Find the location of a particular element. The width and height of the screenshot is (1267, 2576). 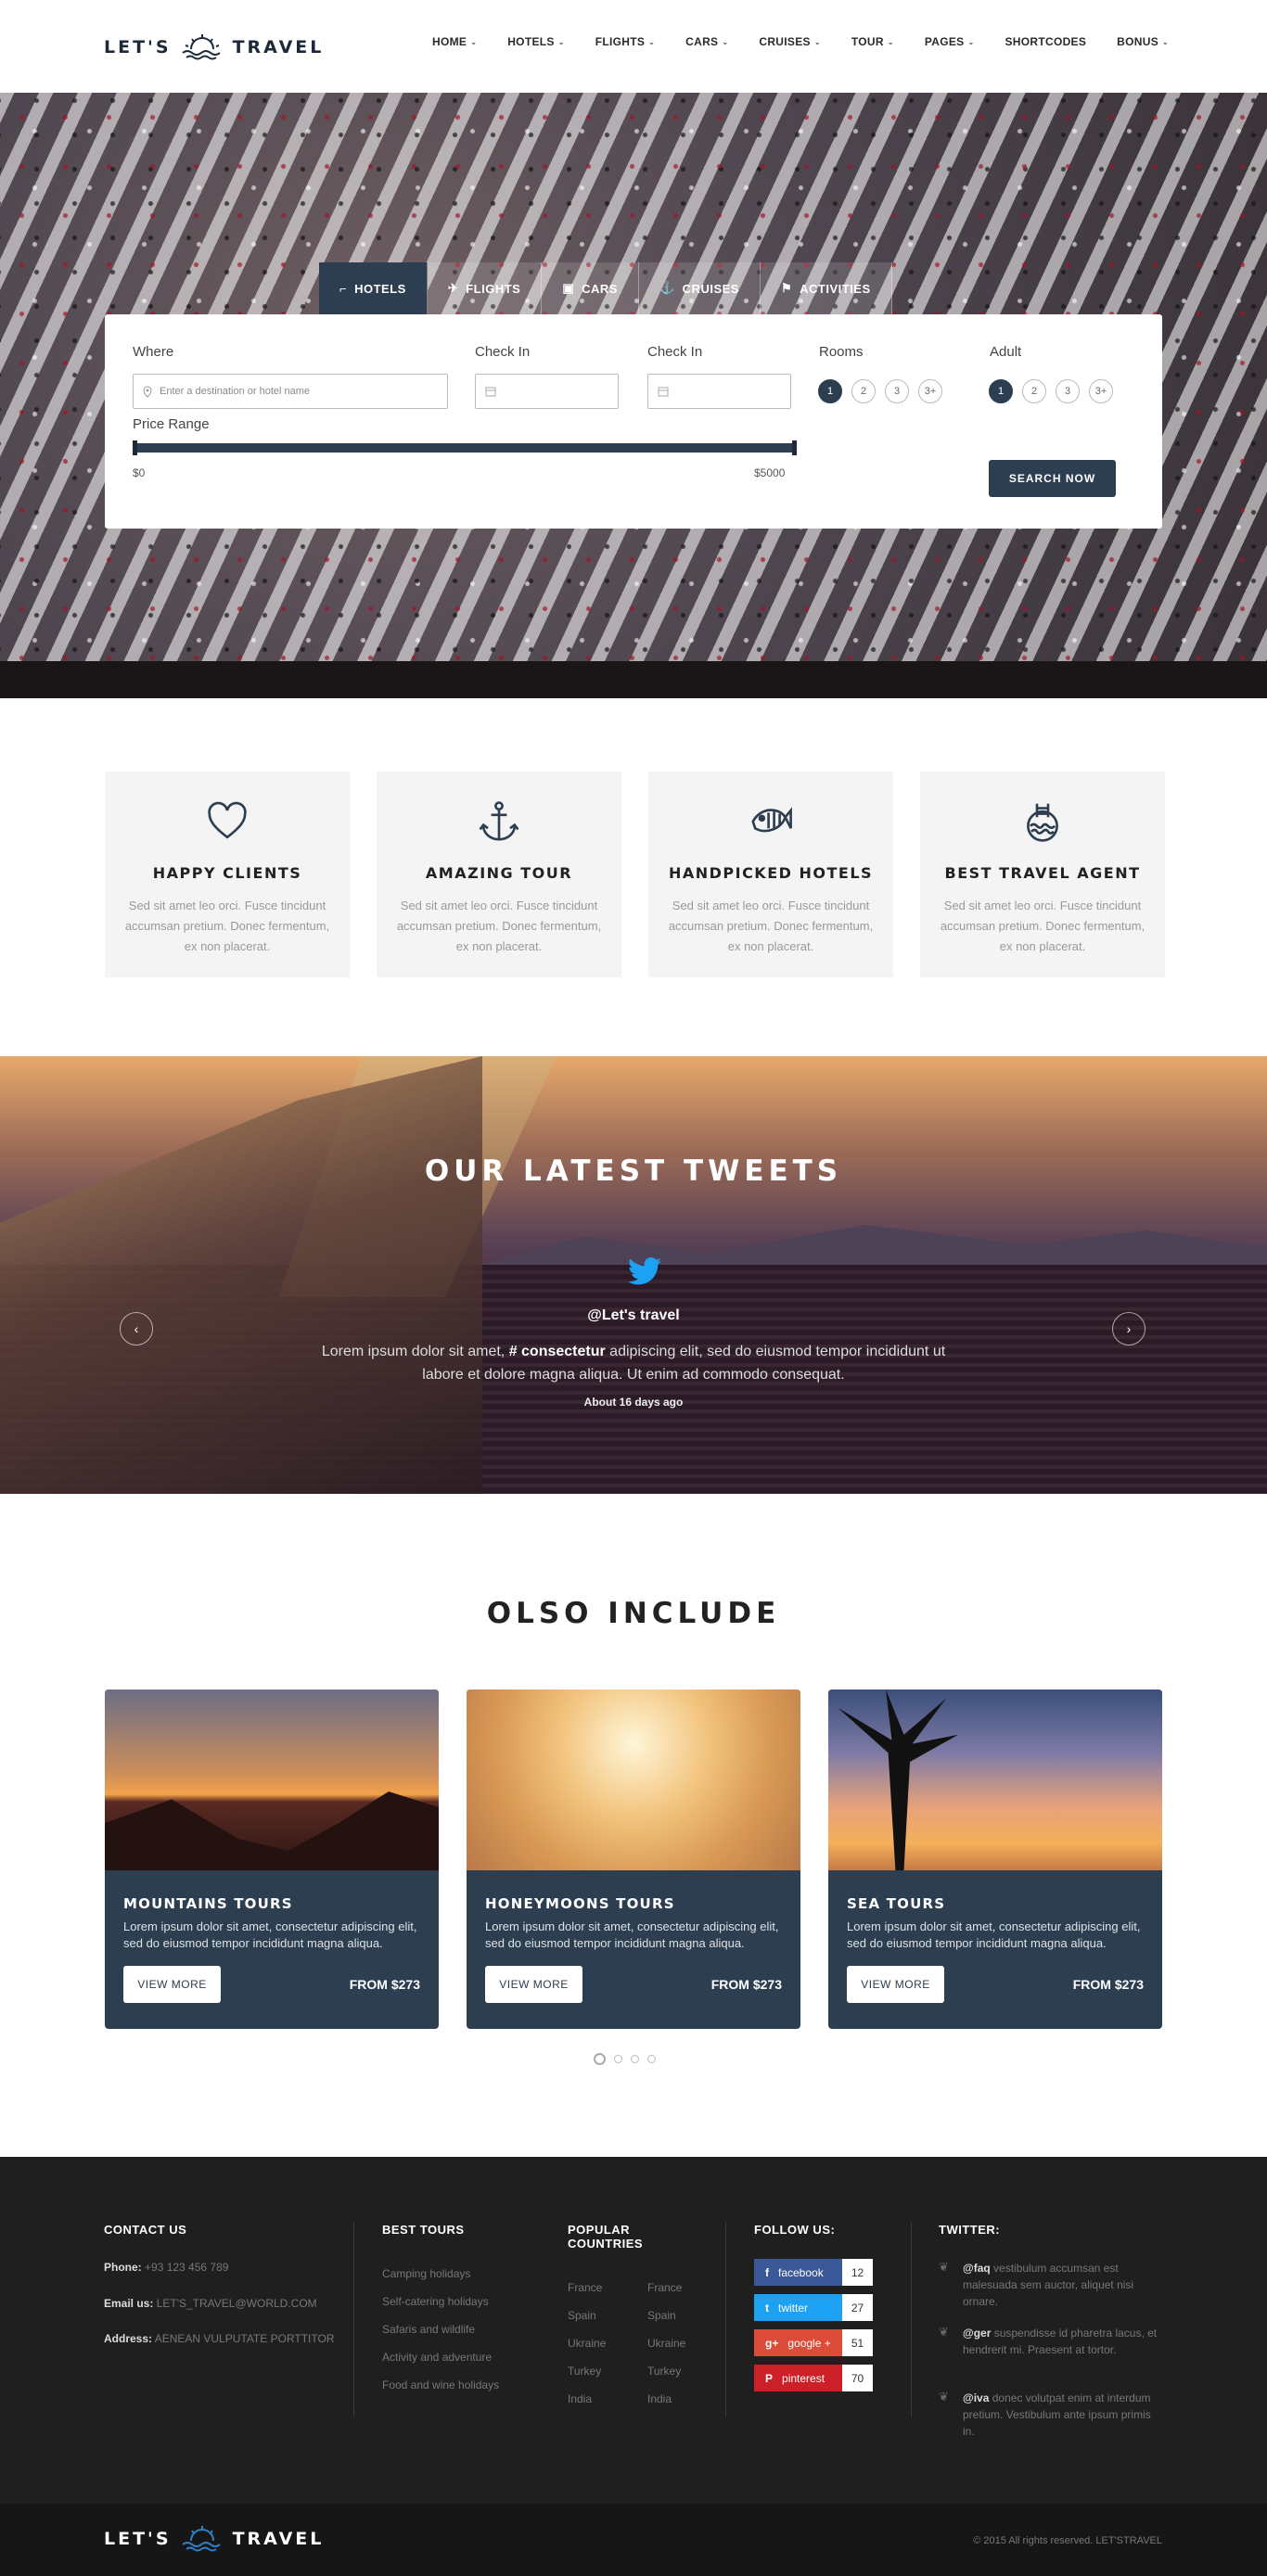

footer-divider is located at coordinates (725, 2319).